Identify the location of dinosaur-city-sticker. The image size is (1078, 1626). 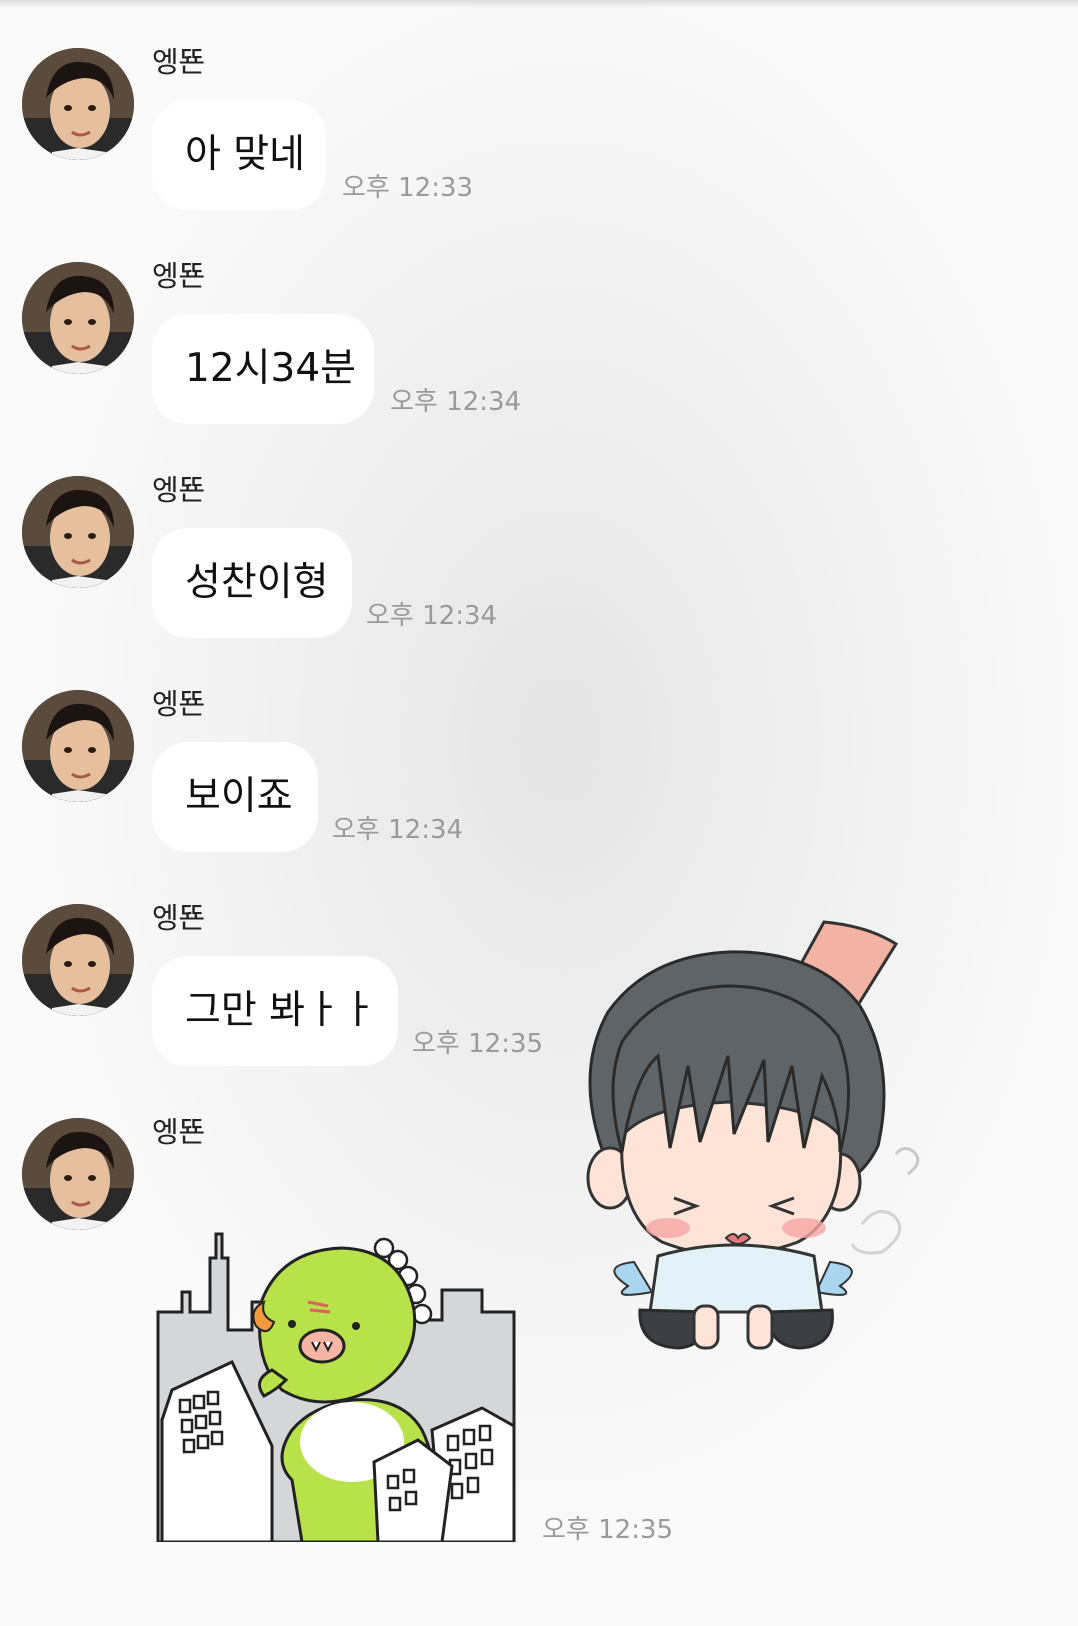
(335, 1386).